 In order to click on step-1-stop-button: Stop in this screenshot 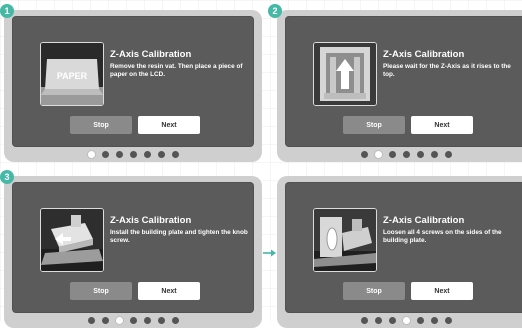, I will do `click(101, 125)`.